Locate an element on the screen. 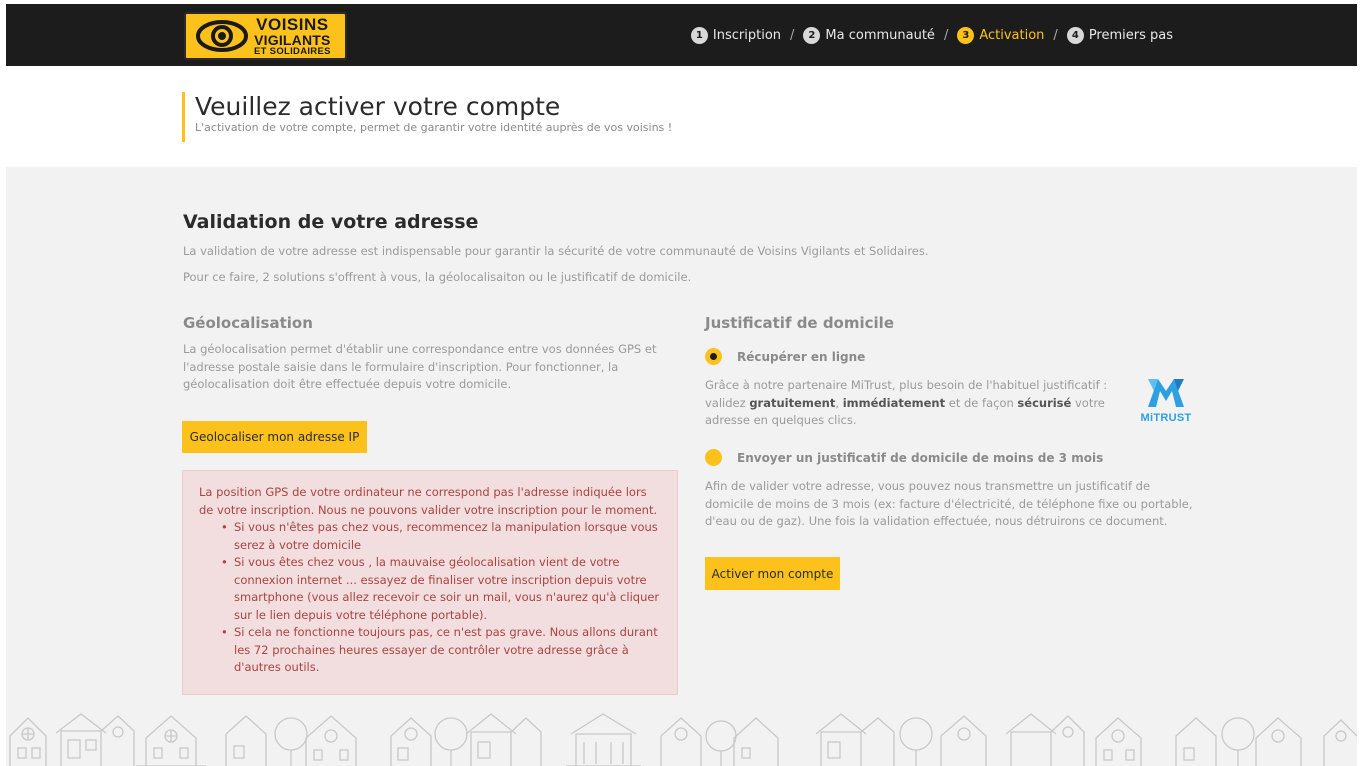 Image resolution: width=1361 pixels, height=766 pixels. step-label: Premiers pas is located at coordinates (1130, 35).